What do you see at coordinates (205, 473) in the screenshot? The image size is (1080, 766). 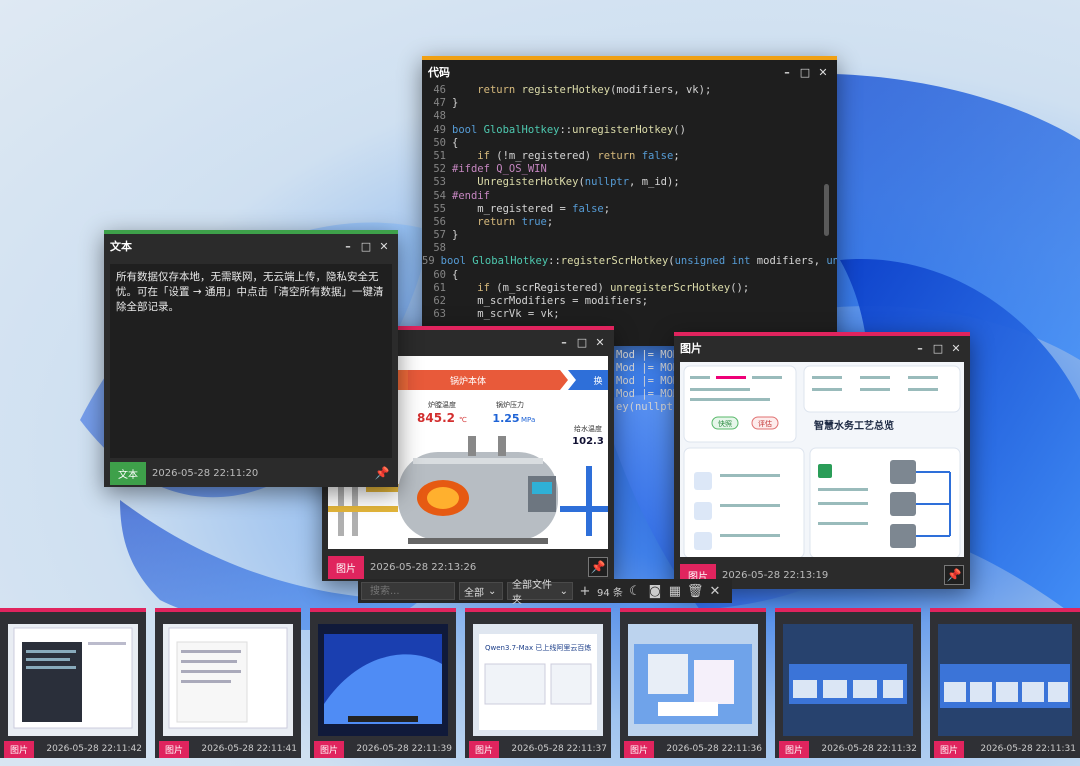 I see `timestamp: 2026-05-28 22:11:20` at bounding box center [205, 473].